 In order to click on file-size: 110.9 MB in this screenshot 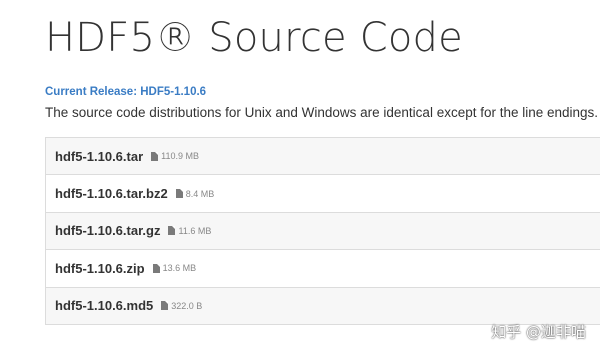, I will do `click(180, 156)`.